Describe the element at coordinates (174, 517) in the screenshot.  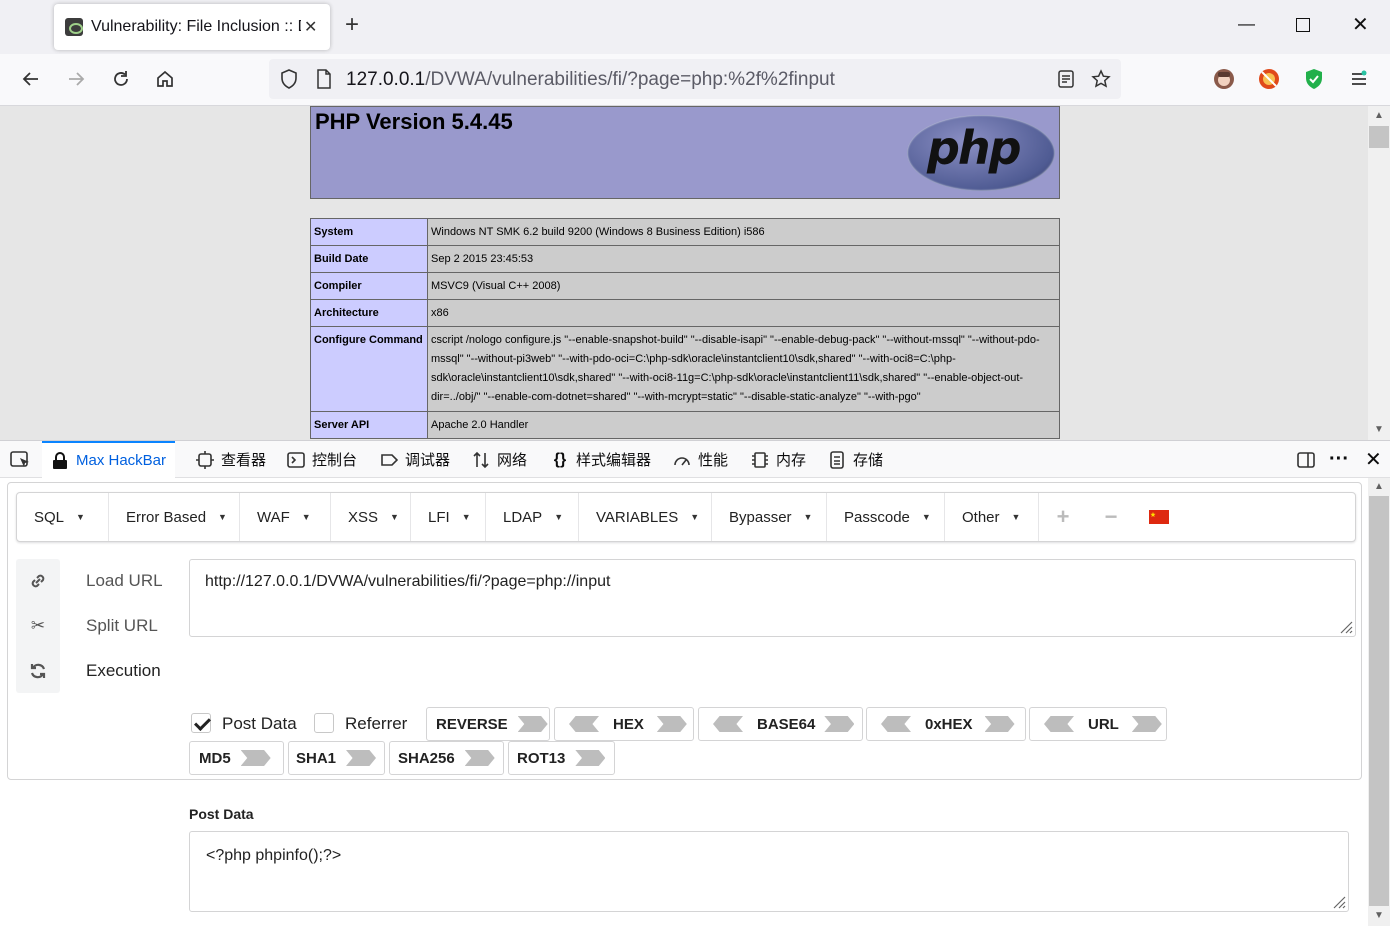
I see `menu-error-based: Error Based ▼` at that location.